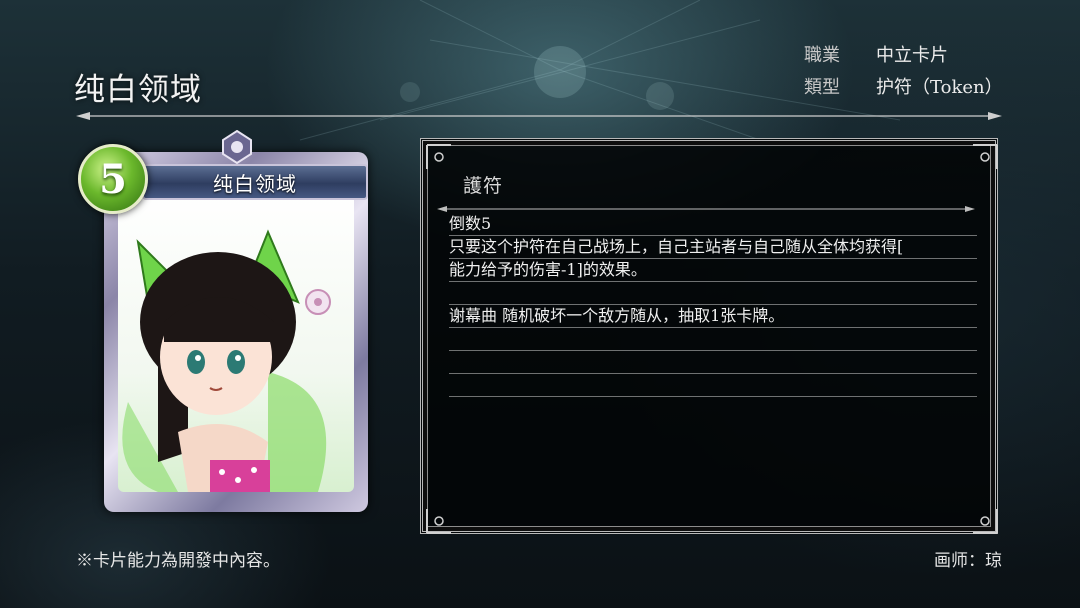  What do you see at coordinates (706, 209) in the screenshot?
I see `panel-divider` at bounding box center [706, 209].